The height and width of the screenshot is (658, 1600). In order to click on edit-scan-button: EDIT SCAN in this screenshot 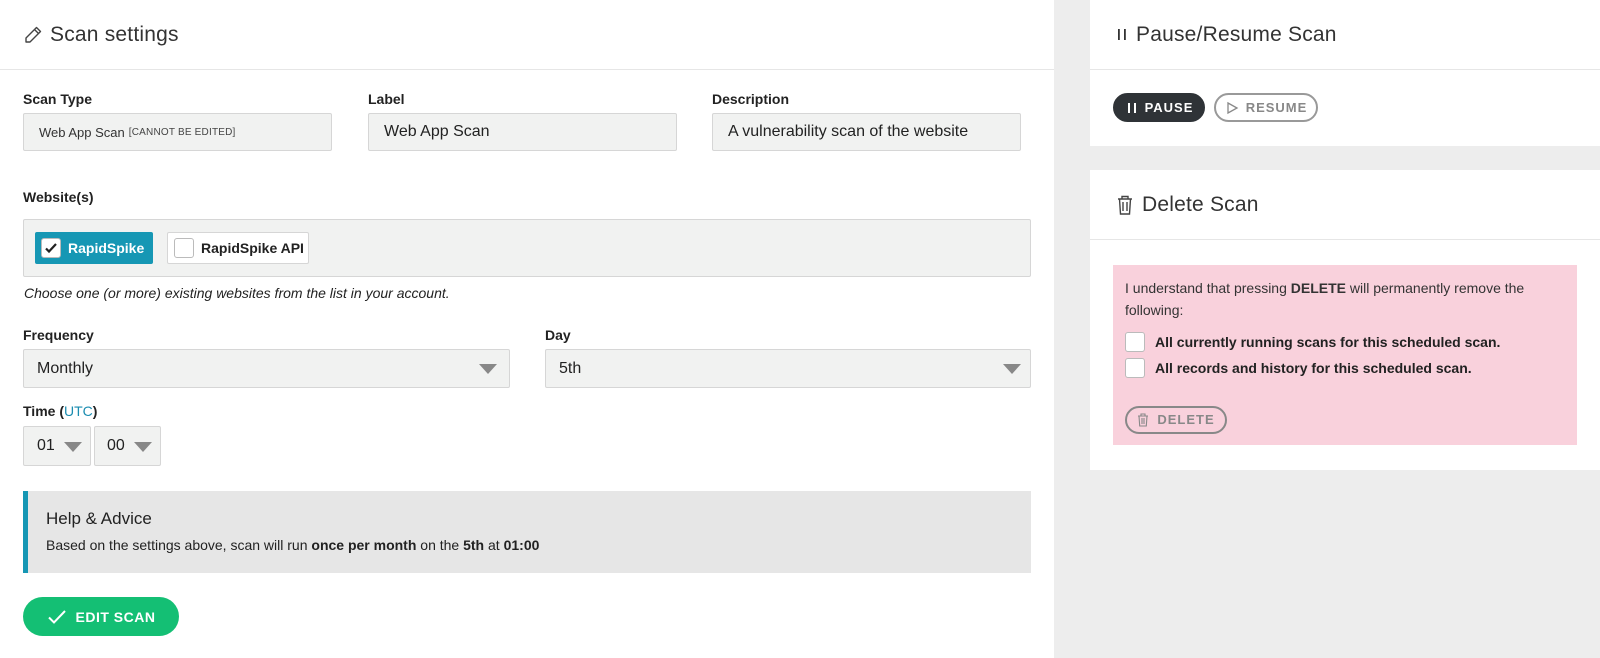, I will do `click(101, 616)`.